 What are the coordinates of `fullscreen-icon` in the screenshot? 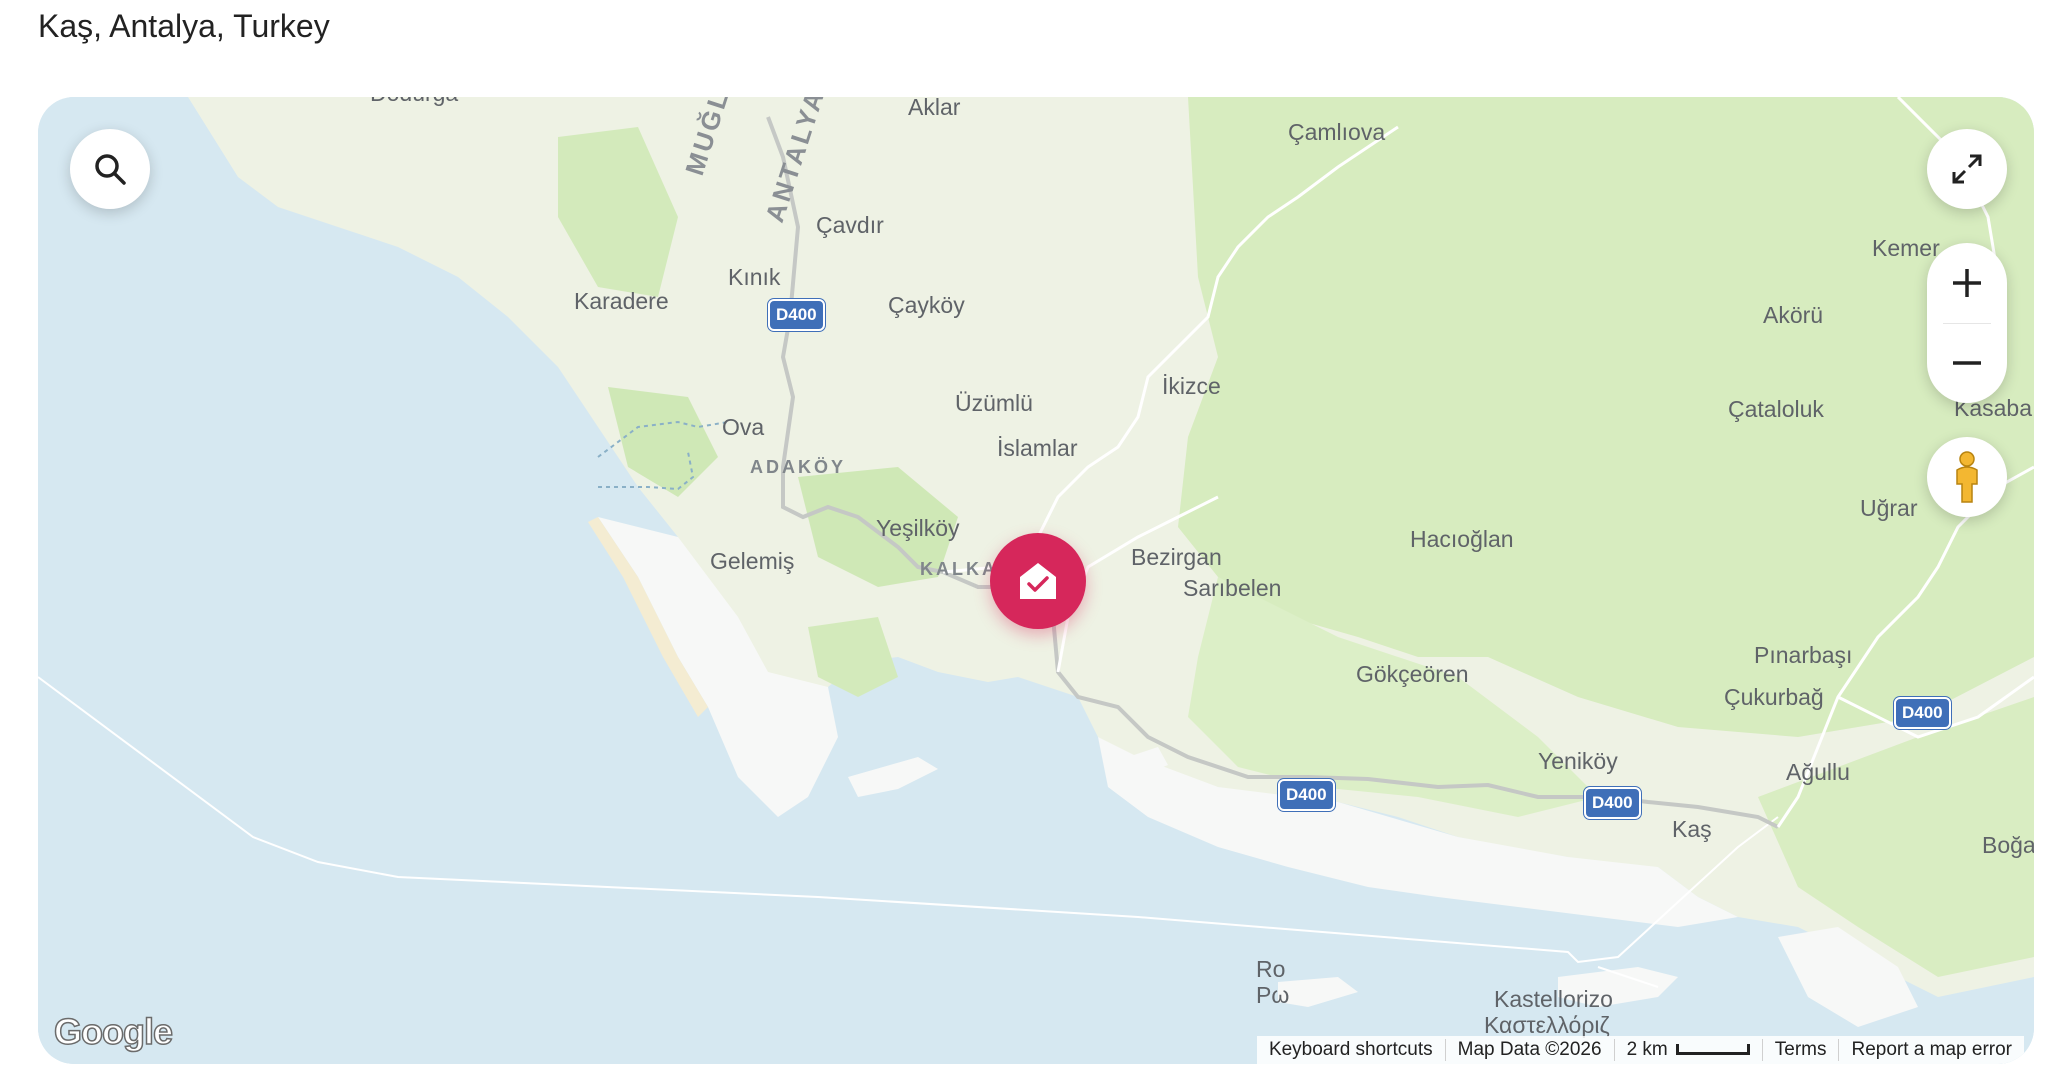 It's located at (1967, 169).